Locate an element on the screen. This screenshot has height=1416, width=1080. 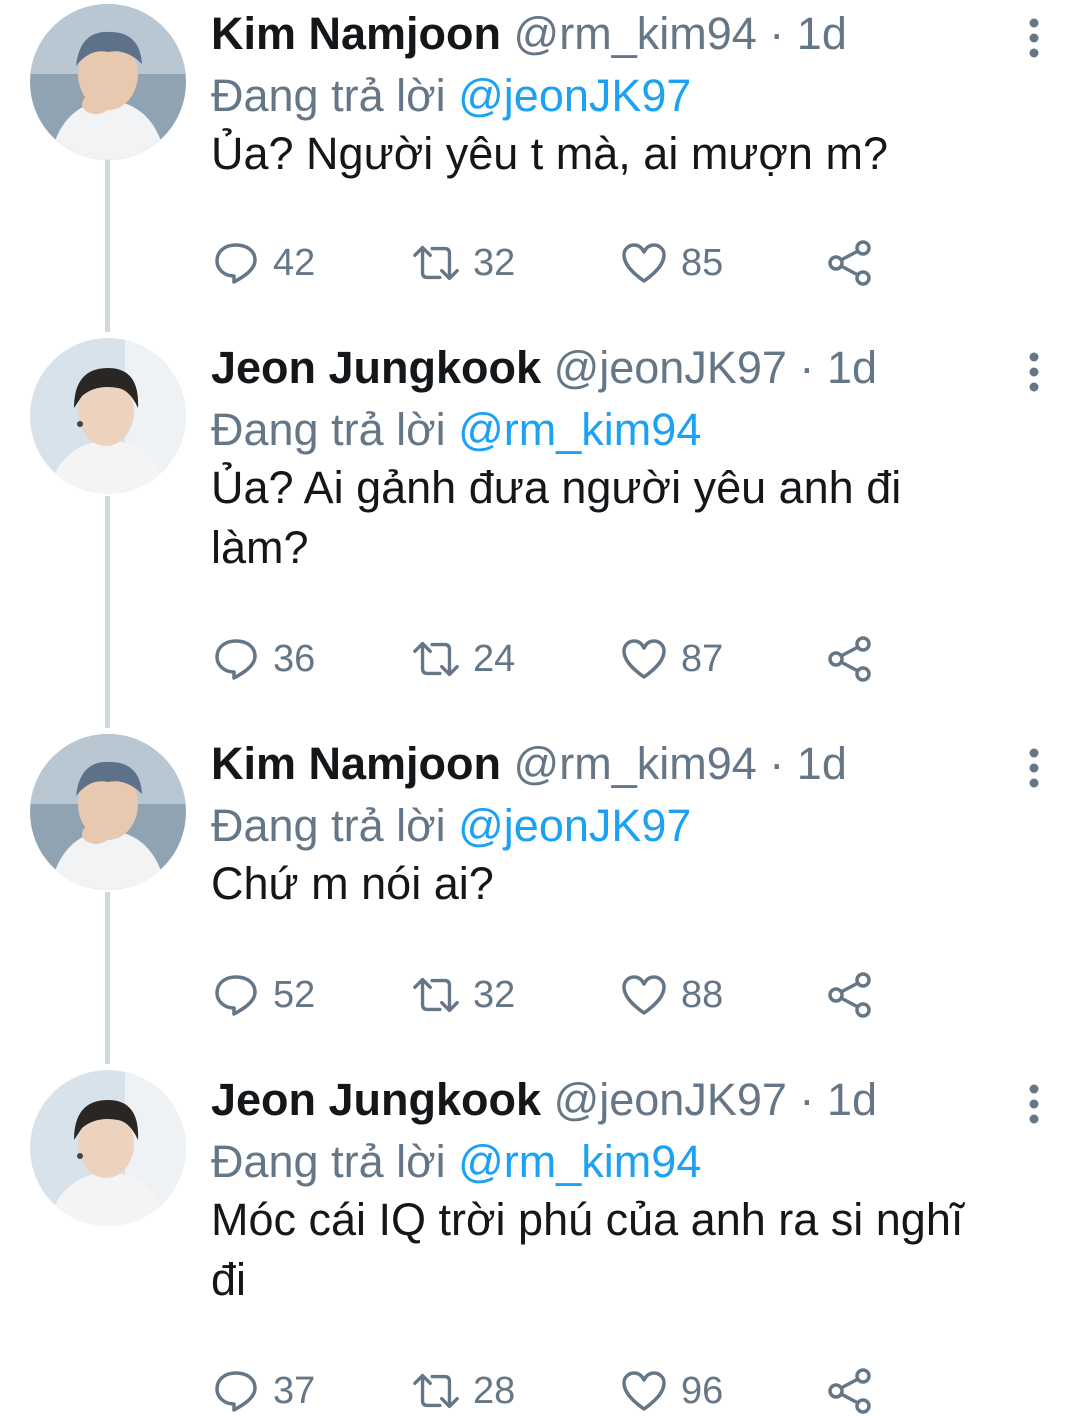
tweet-actions: 37 28 96 is located at coordinates (561, 1391).